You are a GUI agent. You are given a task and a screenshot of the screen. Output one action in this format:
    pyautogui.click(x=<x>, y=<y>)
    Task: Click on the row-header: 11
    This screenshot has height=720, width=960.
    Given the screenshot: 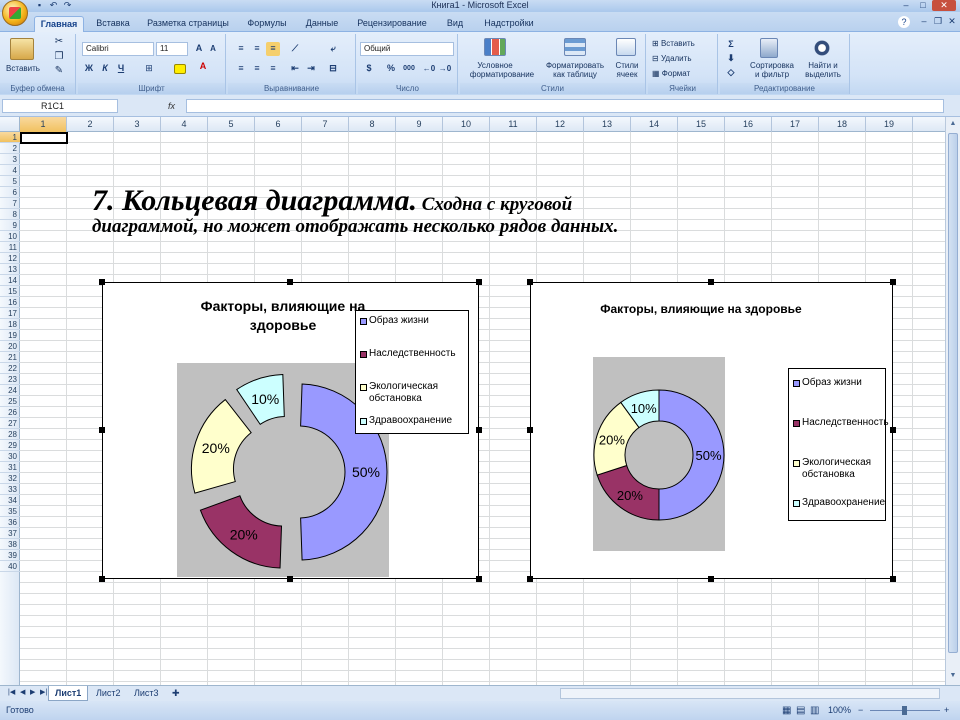 What is the action you would take?
    pyautogui.click(x=10, y=247)
    